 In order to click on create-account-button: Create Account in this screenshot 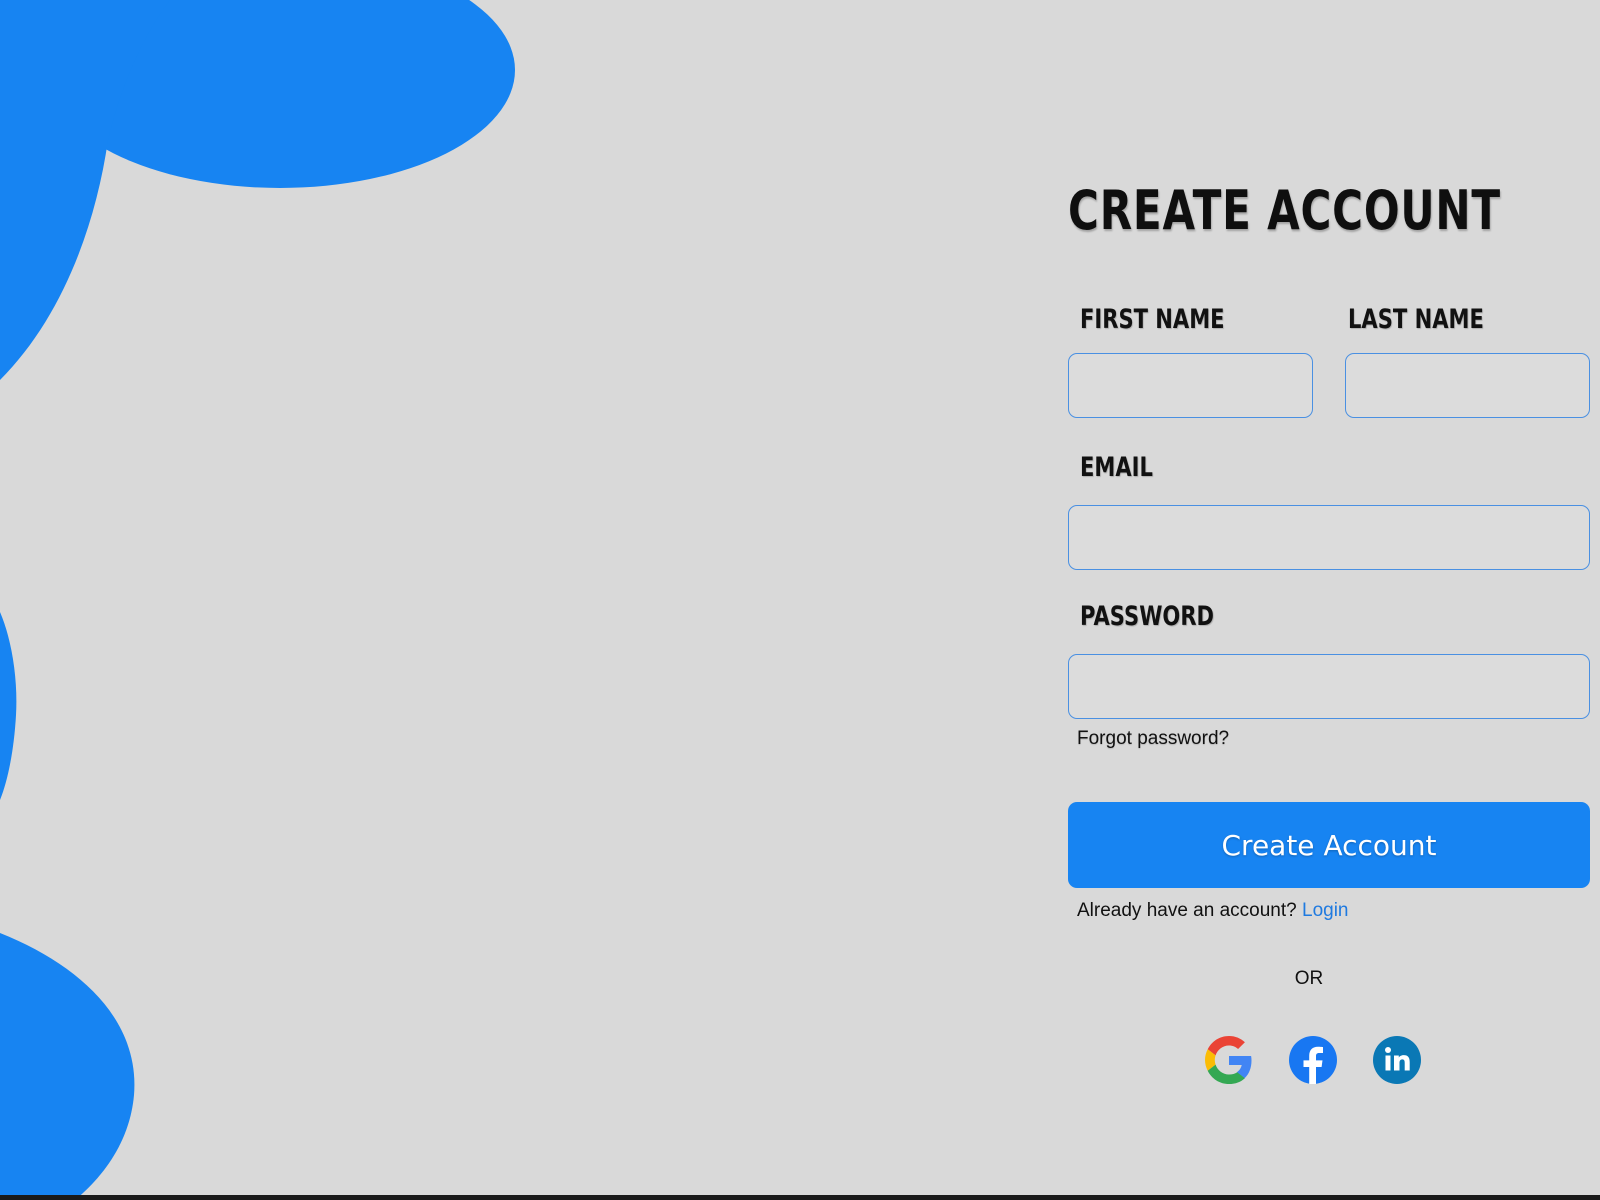, I will do `click(1329, 845)`.